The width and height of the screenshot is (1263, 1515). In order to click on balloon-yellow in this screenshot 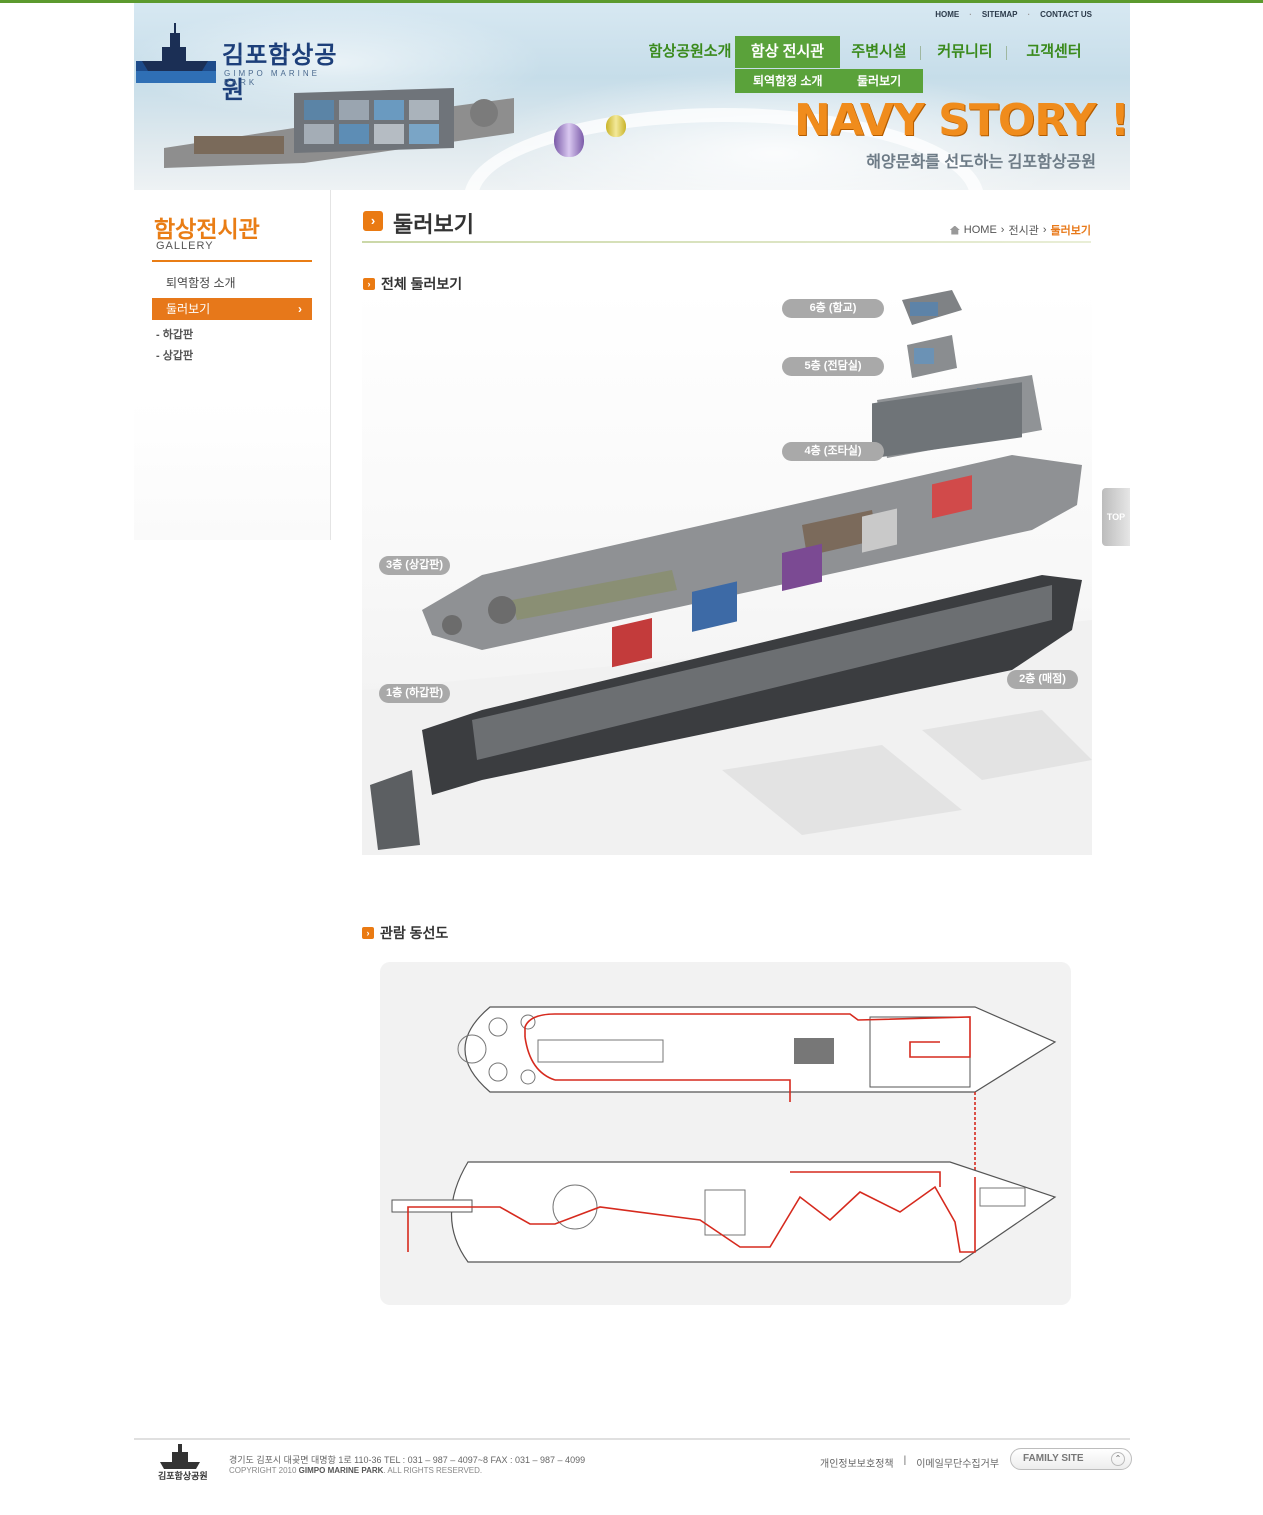, I will do `click(616, 126)`.